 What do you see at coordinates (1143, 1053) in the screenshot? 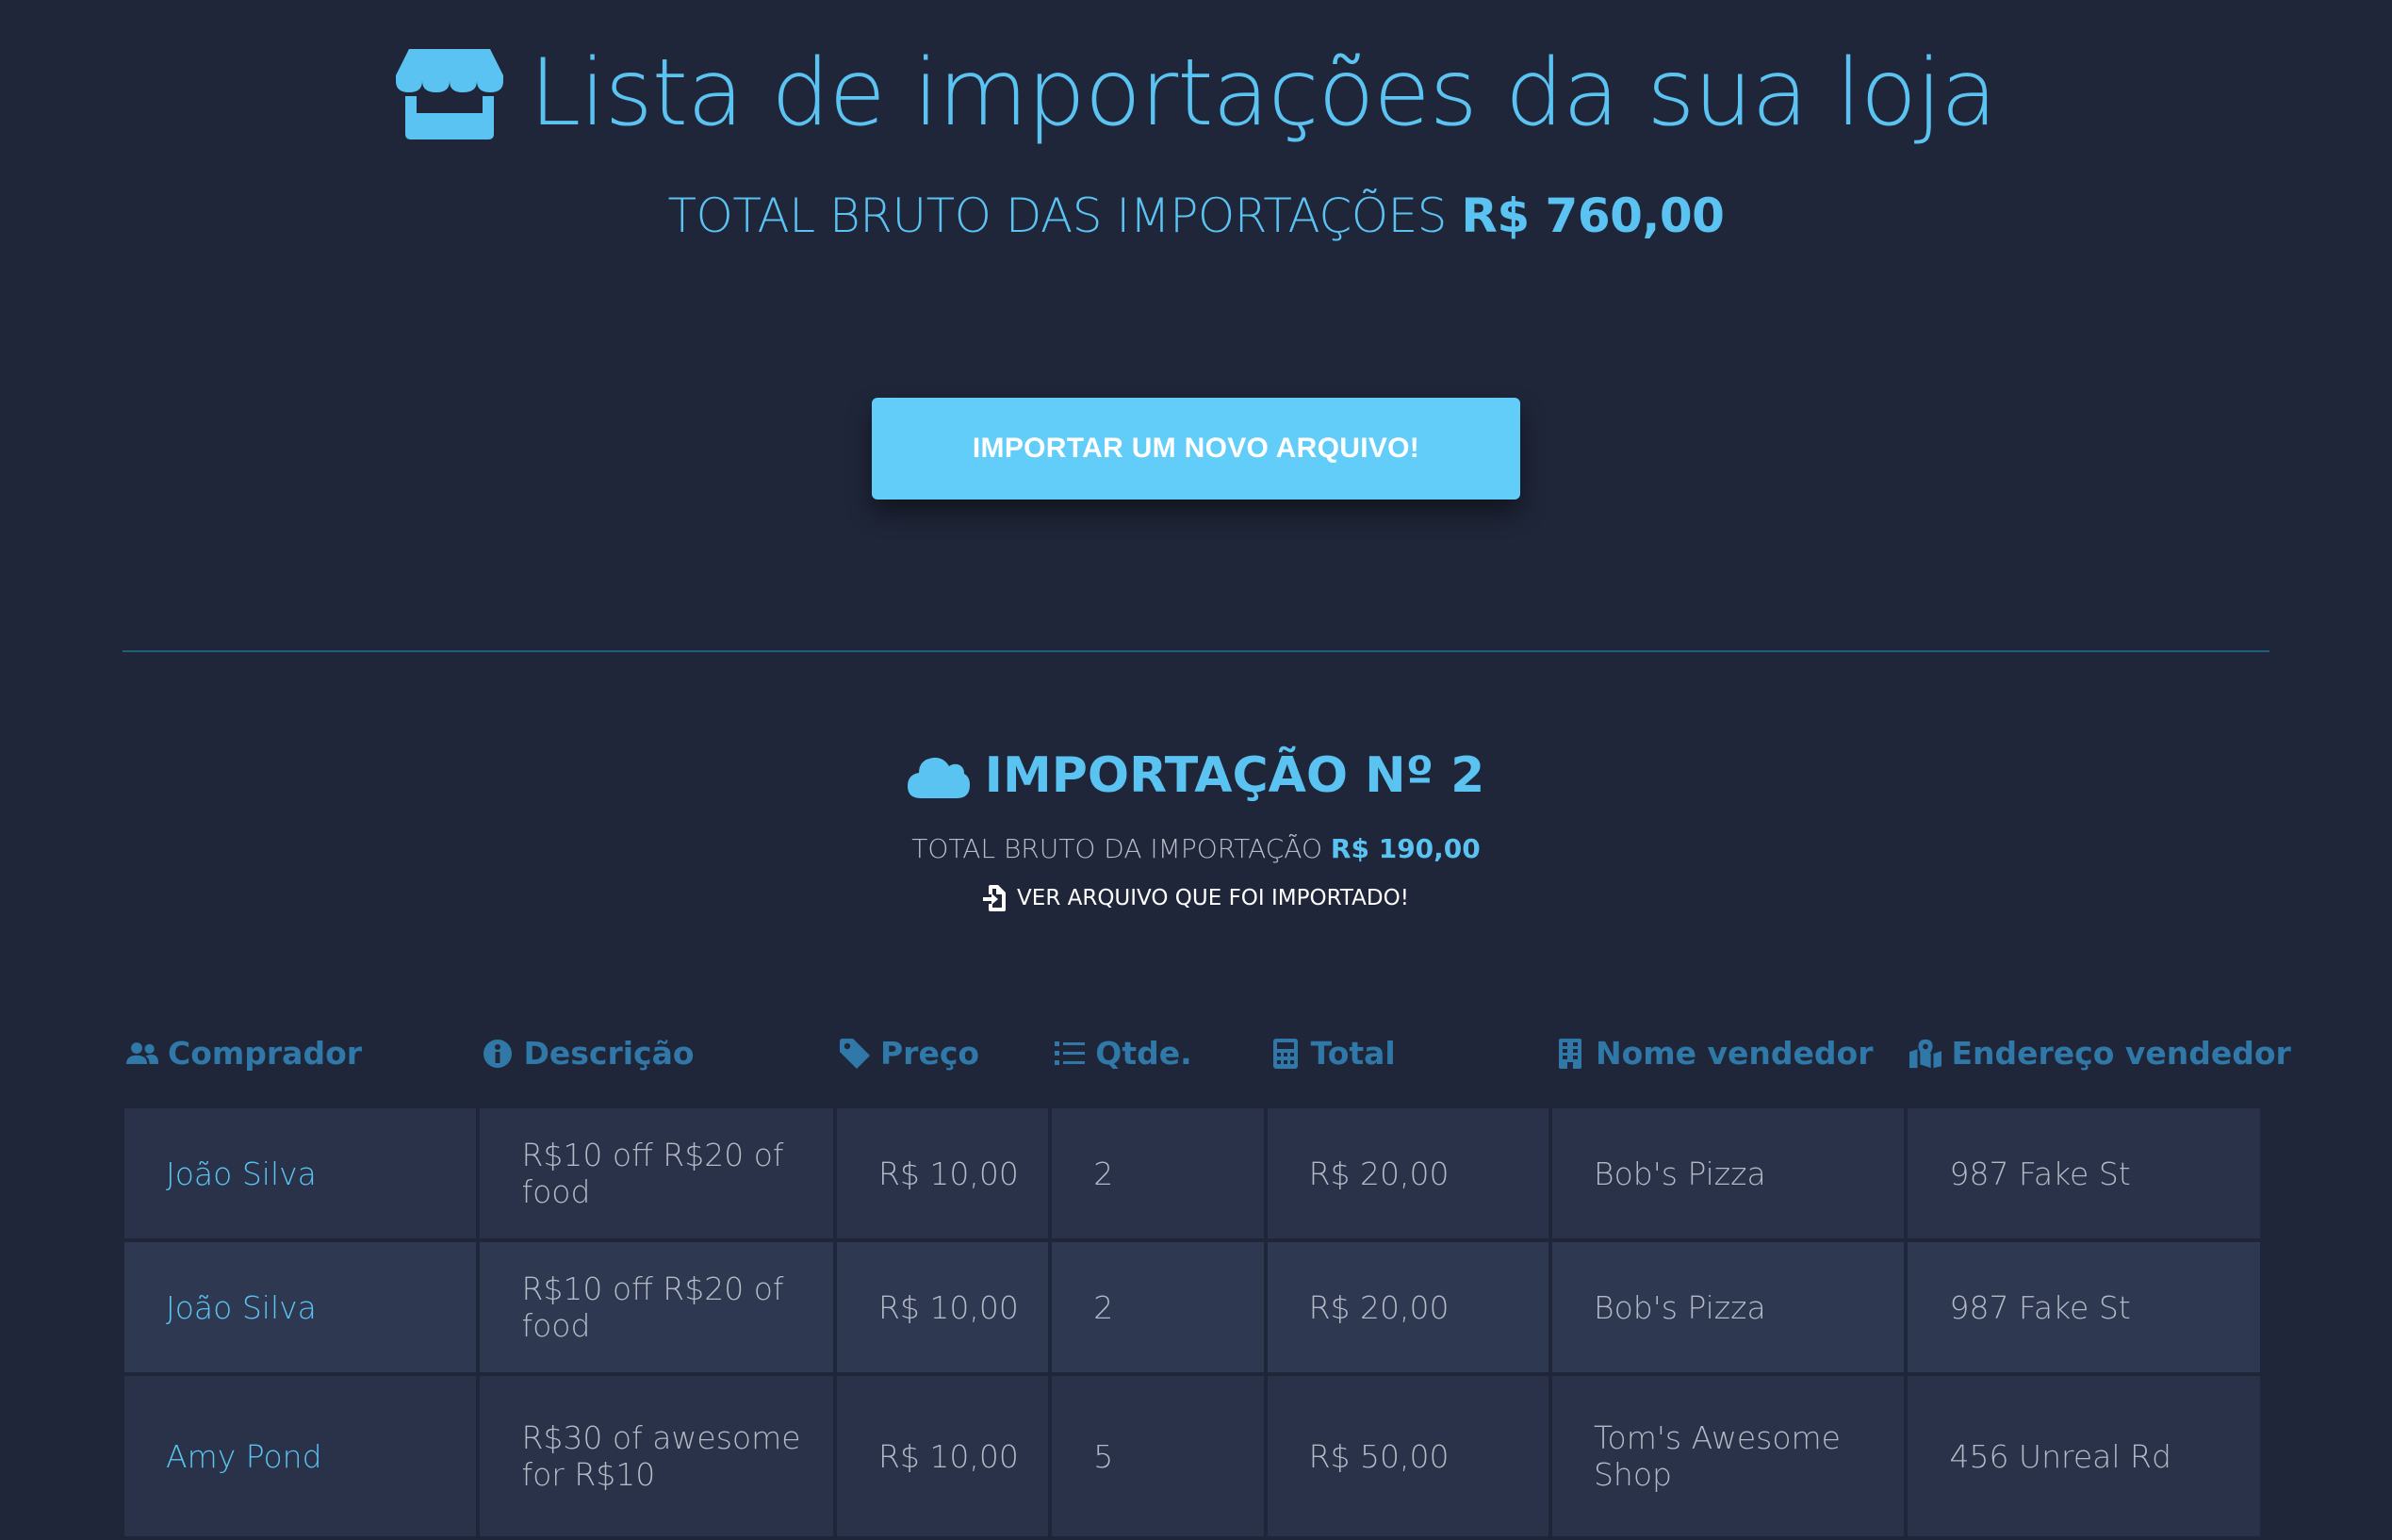
I see `column-label-quantity: Qtde.` at bounding box center [1143, 1053].